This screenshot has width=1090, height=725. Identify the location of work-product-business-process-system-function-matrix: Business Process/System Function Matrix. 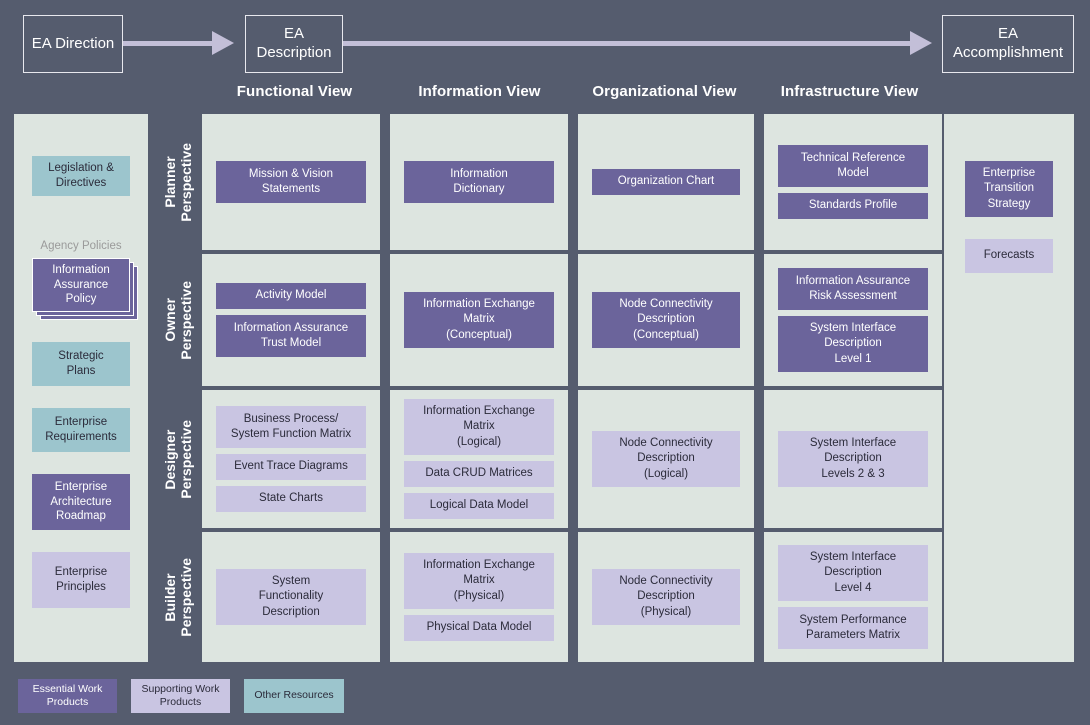
(291, 427).